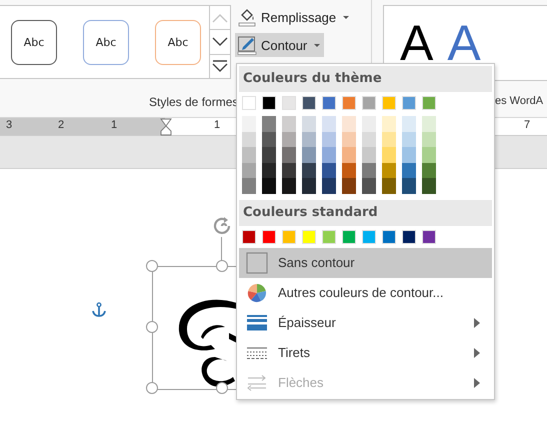 Image resolution: width=547 pixels, height=433 pixels. I want to click on indent-marker-icon, so click(166, 127).